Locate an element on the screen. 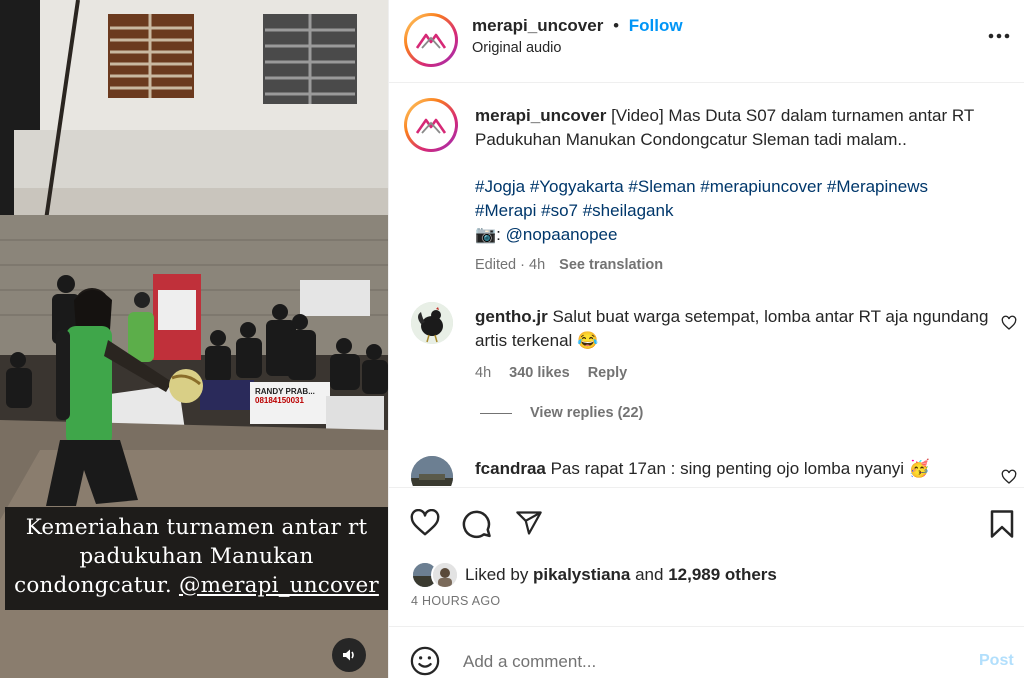 The width and height of the screenshot is (1024, 679). liker-avatar is located at coordinates (445, 575).